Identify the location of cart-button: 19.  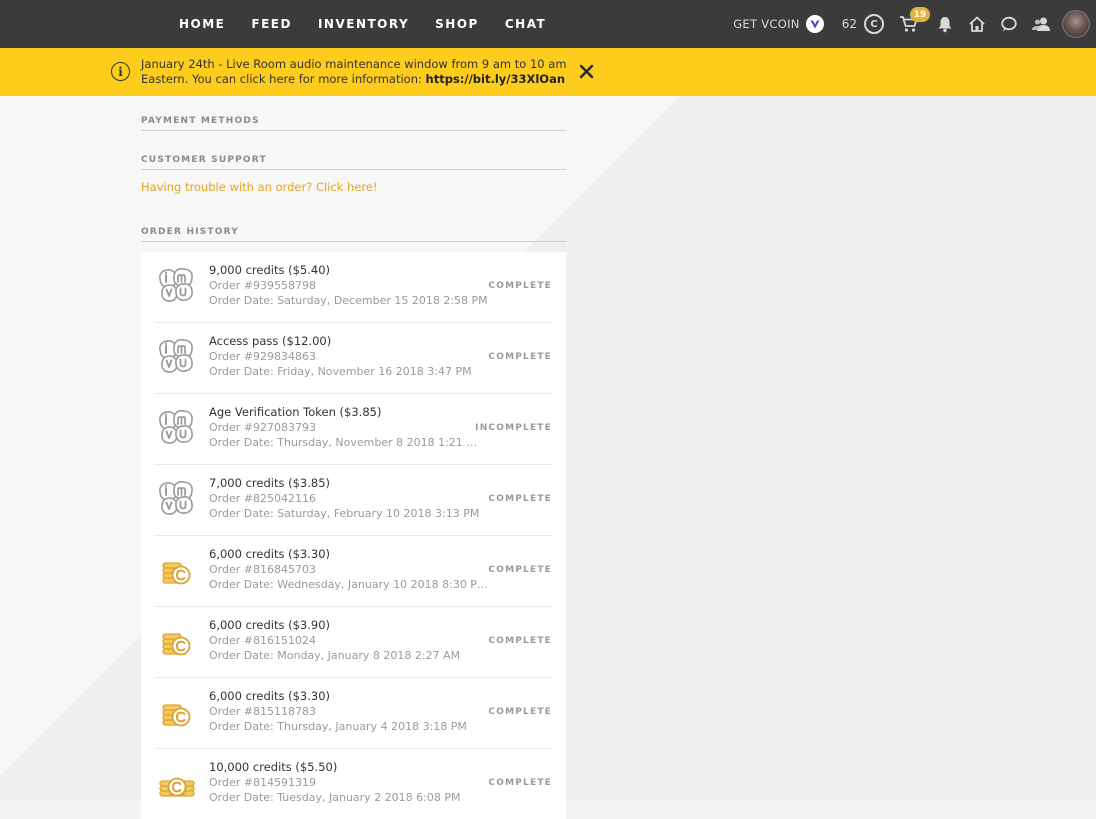
(914, 21).